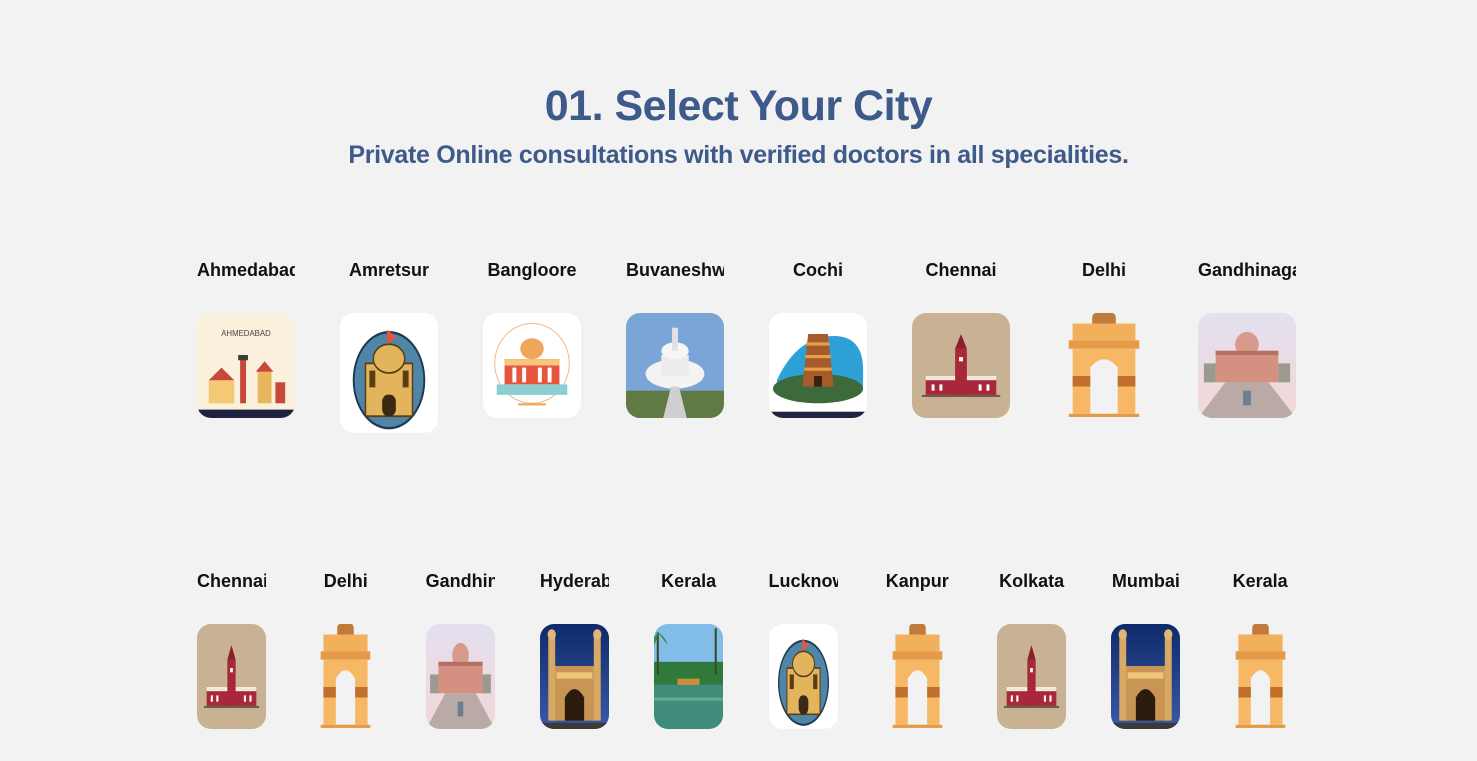  What do you see at coordinates (818, 270) in the screenshot?
I see `city-name: Cochi` at bounding box center [818, 270].